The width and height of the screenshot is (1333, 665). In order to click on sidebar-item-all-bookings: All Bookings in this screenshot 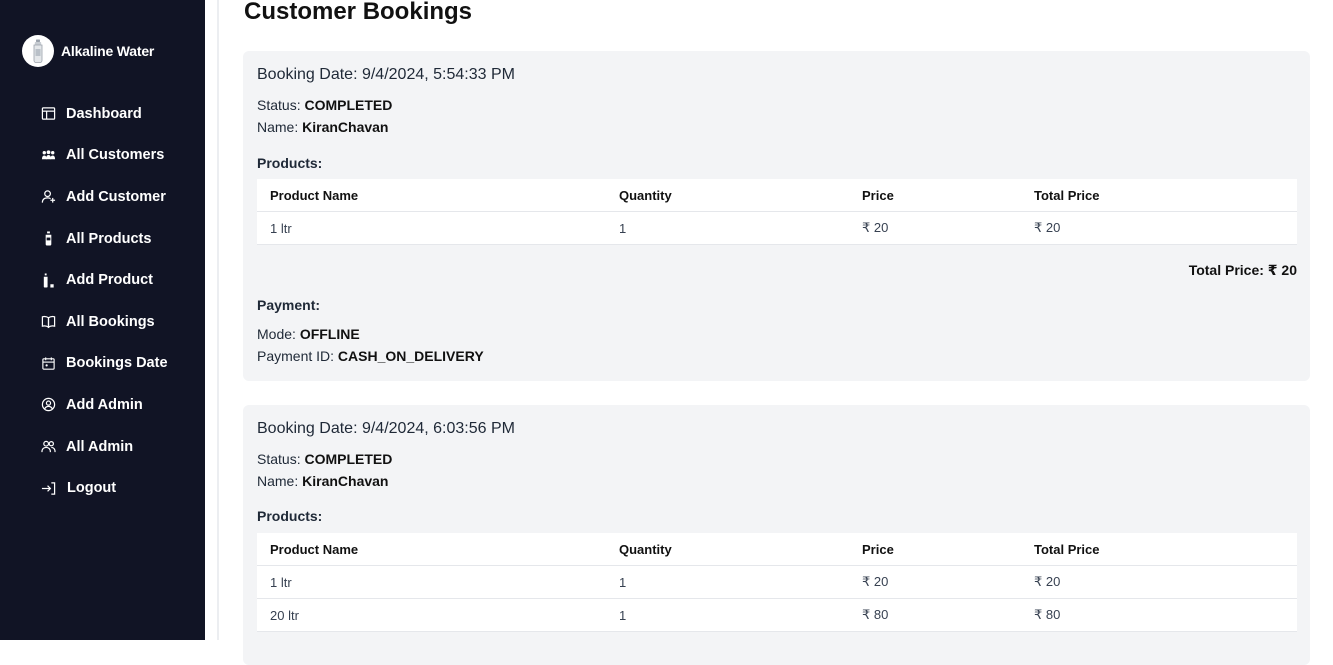, I will do `click(104, 322)`.